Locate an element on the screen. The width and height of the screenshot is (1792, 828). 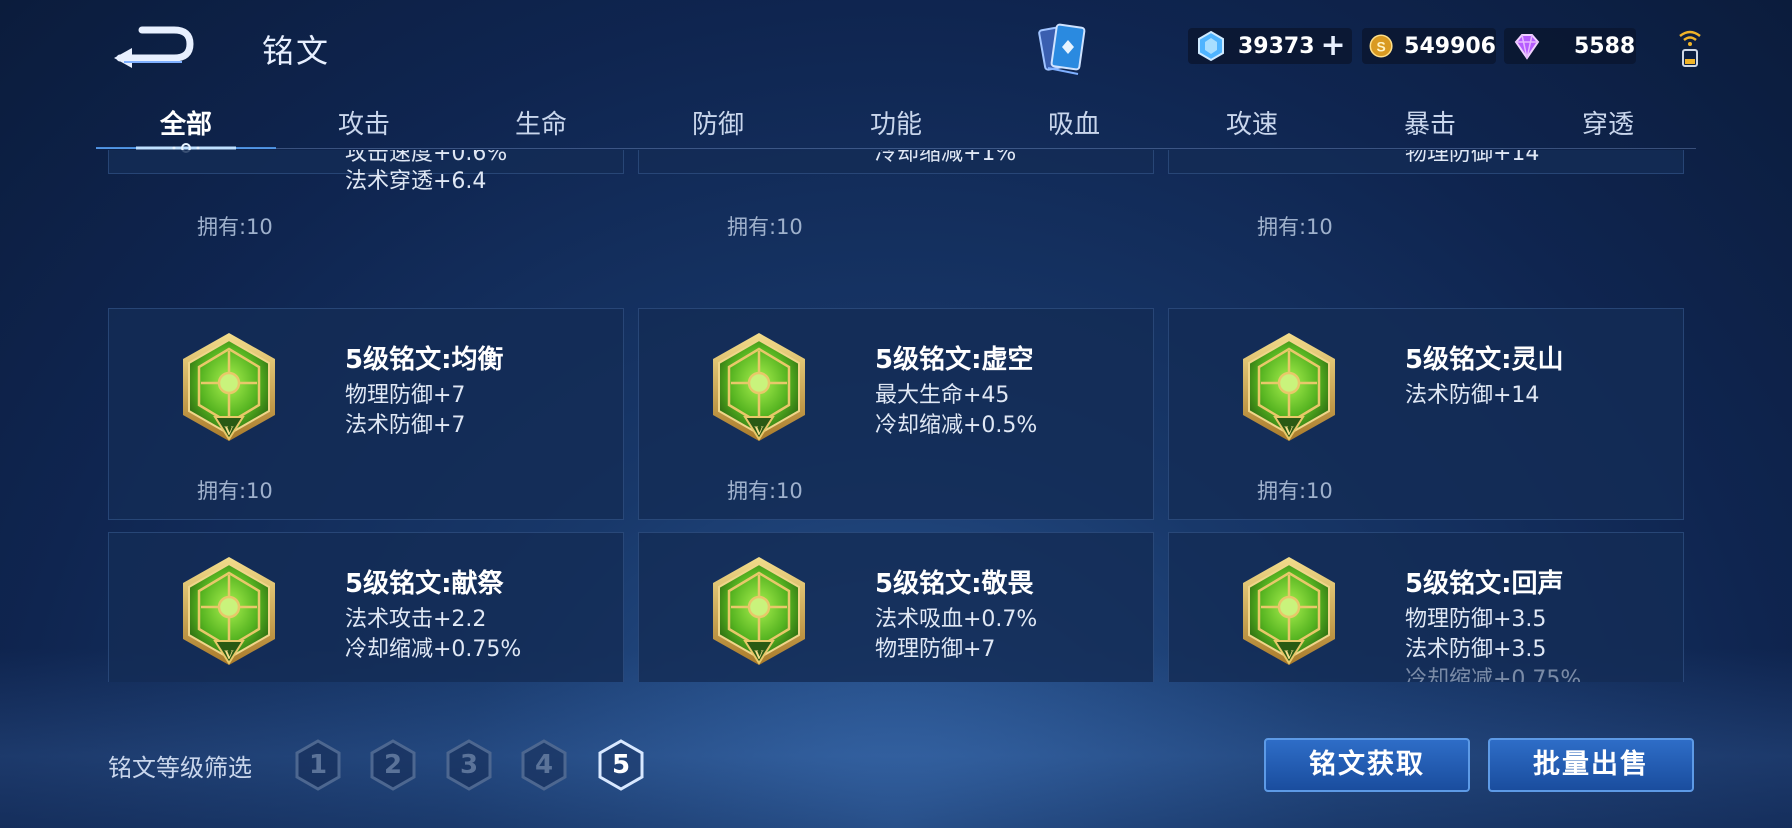
level-filter-5: 5 is located at coordinates (621, 765).